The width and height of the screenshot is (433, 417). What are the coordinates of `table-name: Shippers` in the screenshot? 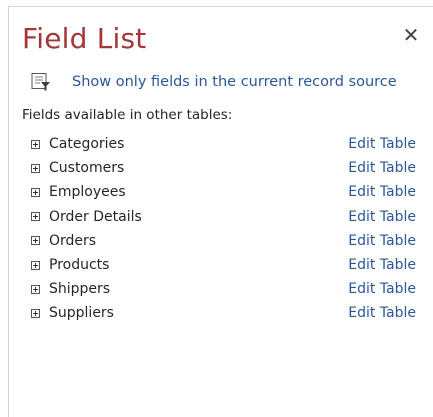 It's located at (79, 289).